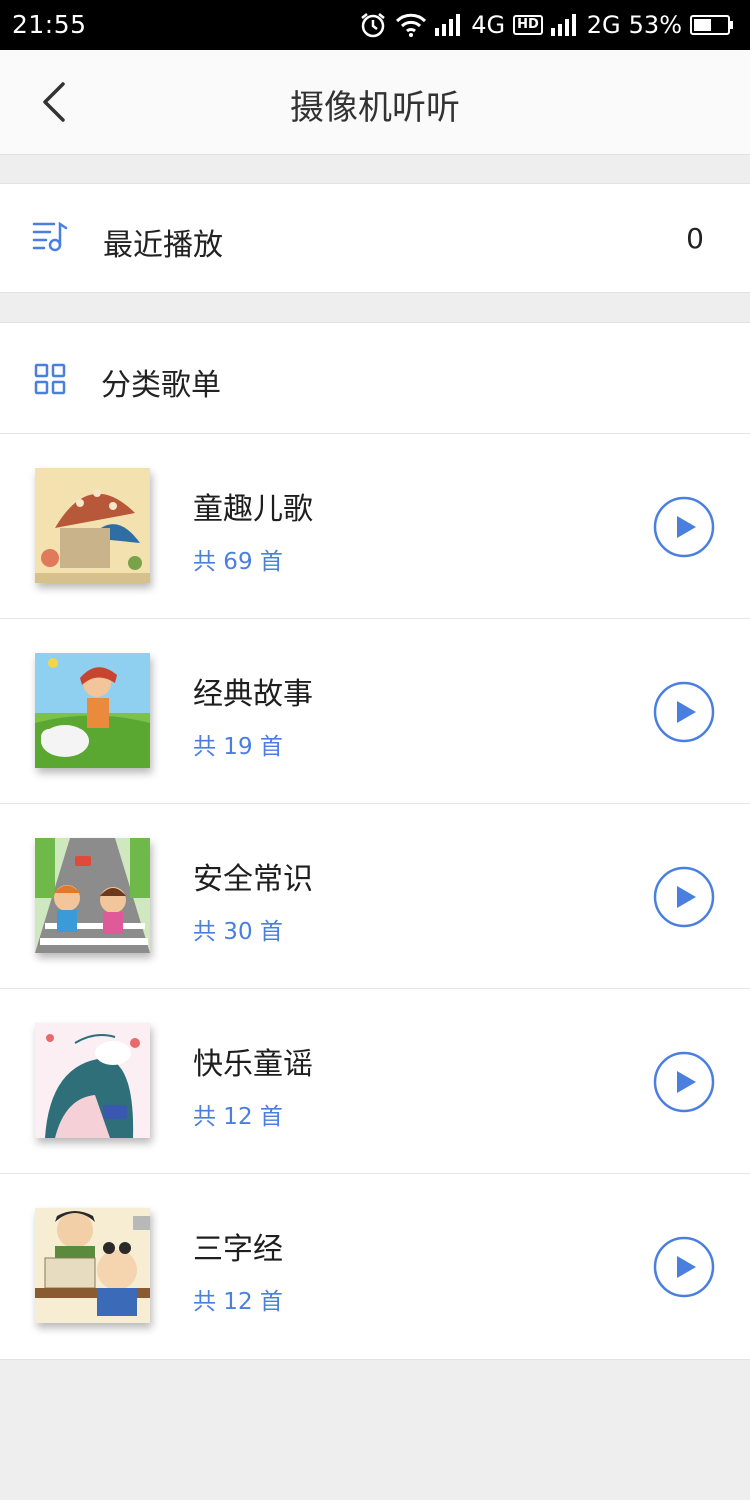 This screenshot has height=1500, width=750. Describe the element at coordinates (449, 25) in the screenshot. I see `signal-icon` at that location.